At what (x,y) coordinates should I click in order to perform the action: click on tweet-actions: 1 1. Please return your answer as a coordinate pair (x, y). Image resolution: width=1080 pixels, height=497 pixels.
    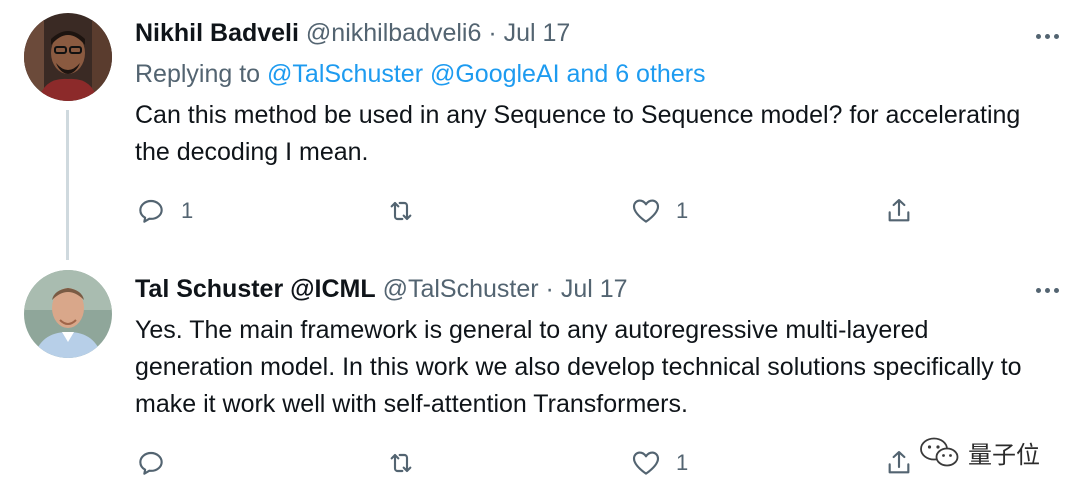
    Looking at the image, I should click on (535, 211).